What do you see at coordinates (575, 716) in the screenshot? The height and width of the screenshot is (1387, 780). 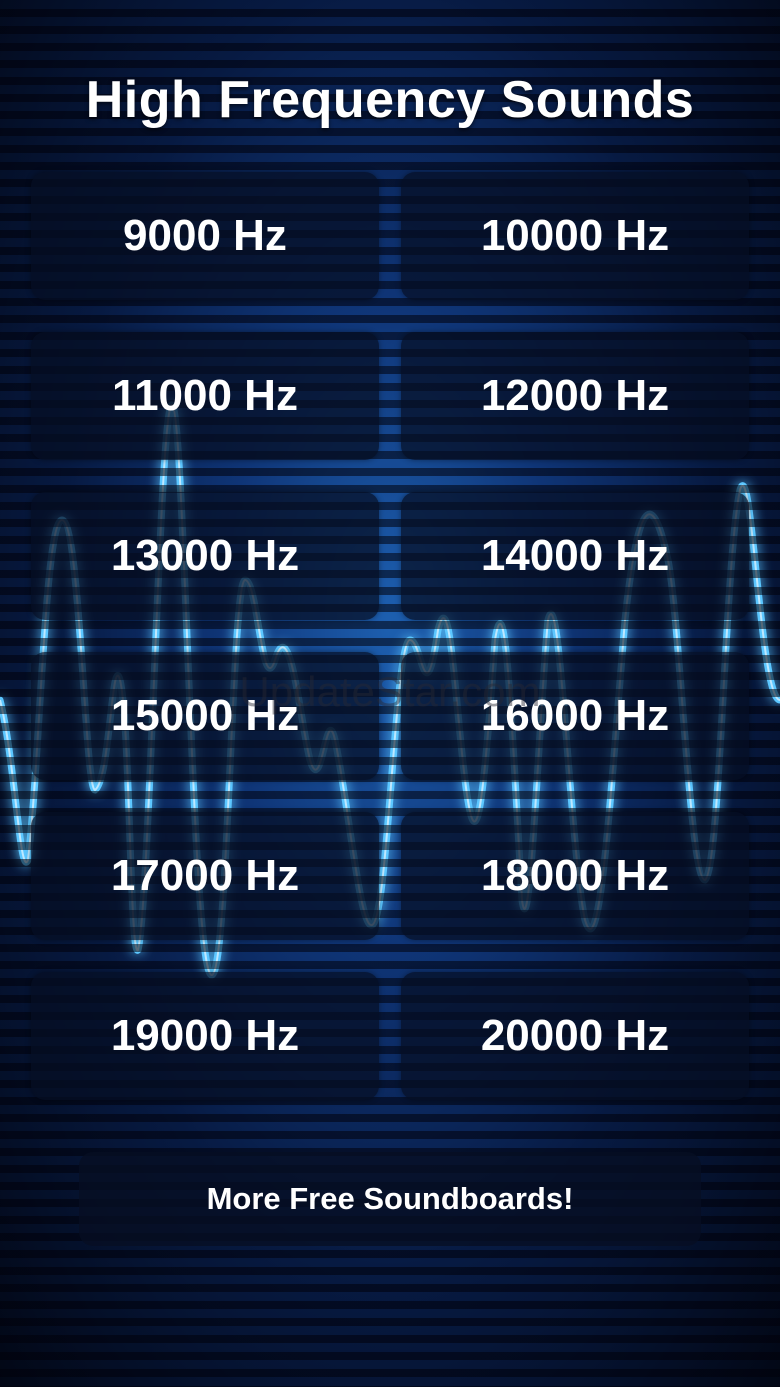 I see `sound-button-16000: 16000 Hz` at bounding box center [575, 716].